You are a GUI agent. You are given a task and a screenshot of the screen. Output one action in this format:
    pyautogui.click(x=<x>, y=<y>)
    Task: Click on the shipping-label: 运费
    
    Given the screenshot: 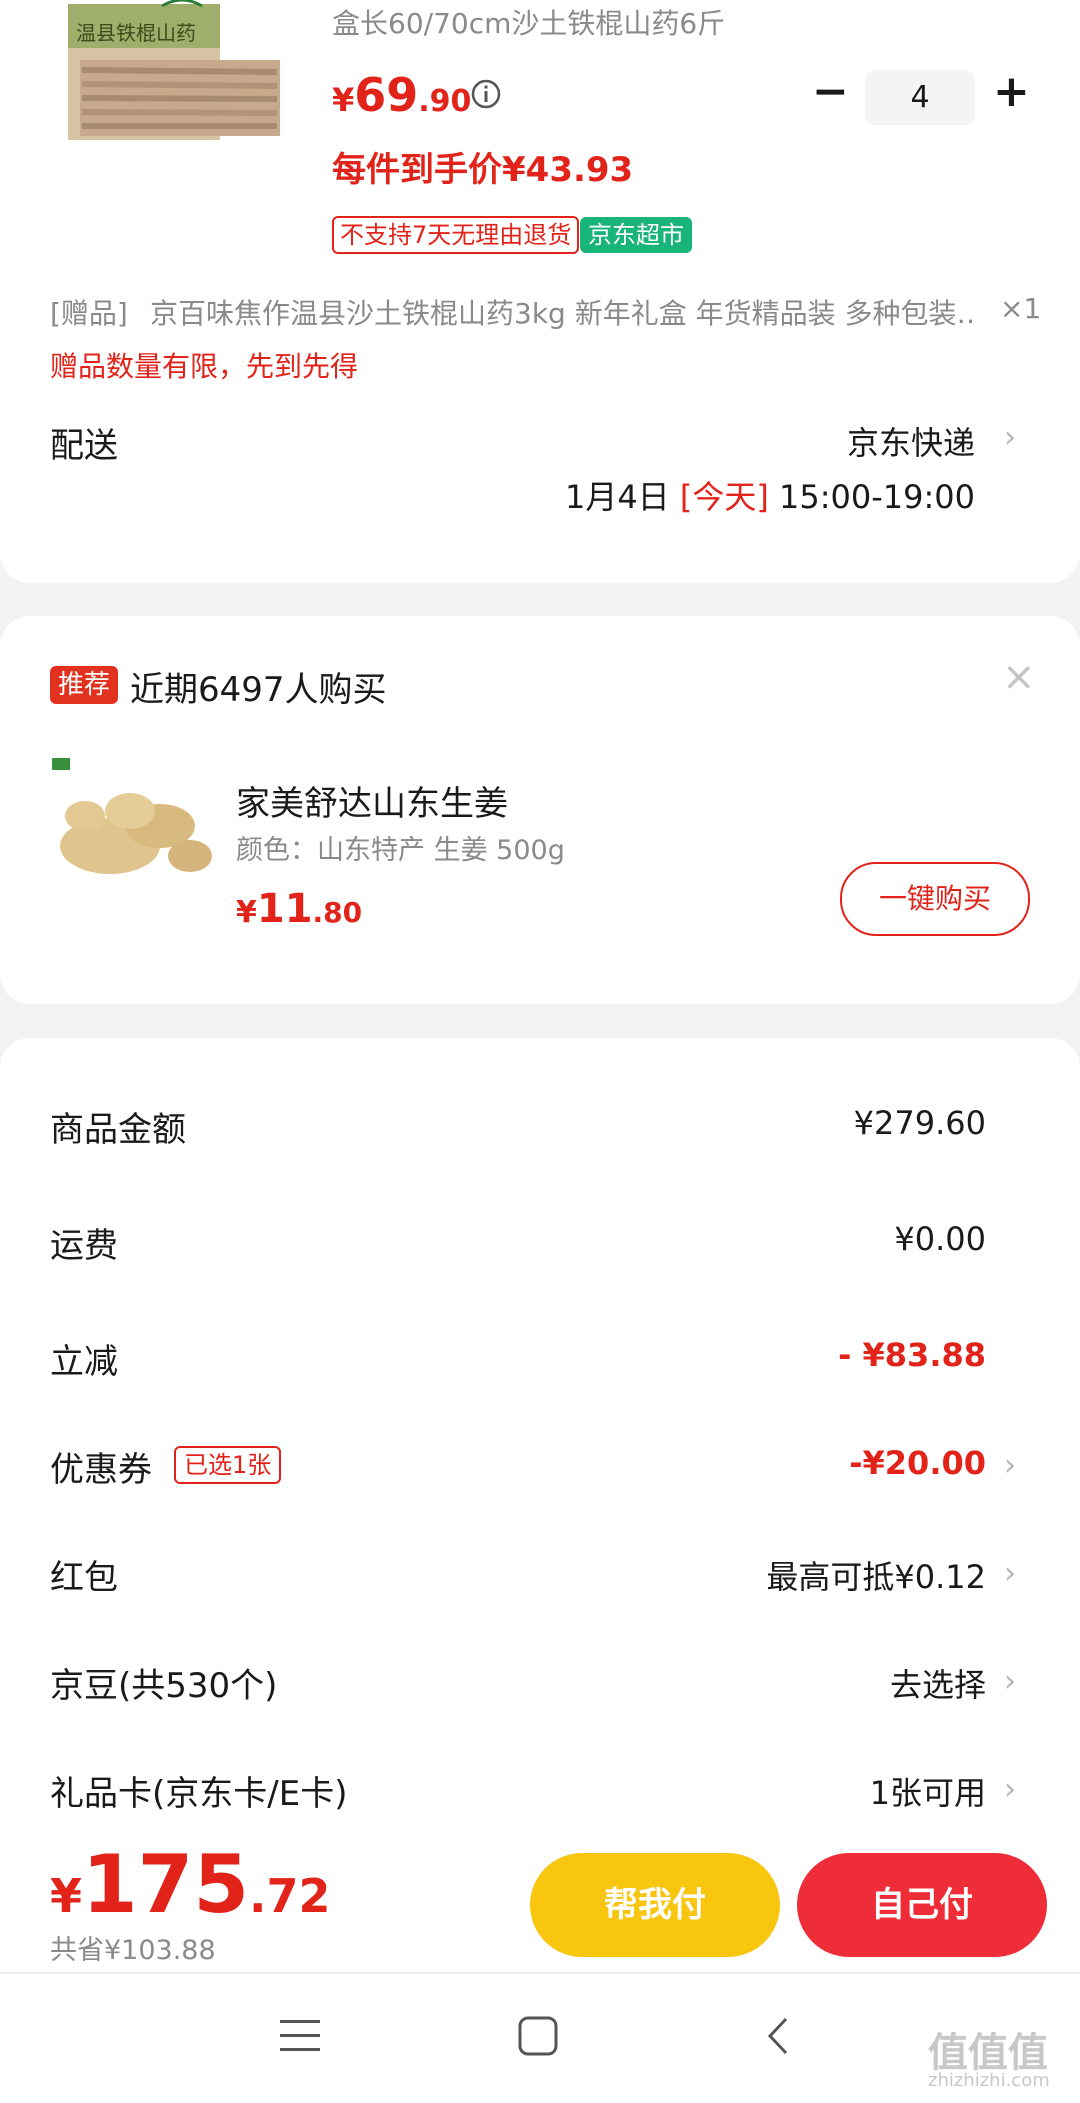 What is the action you would take?
    pyautogui.click(x=84, y=1246)
    